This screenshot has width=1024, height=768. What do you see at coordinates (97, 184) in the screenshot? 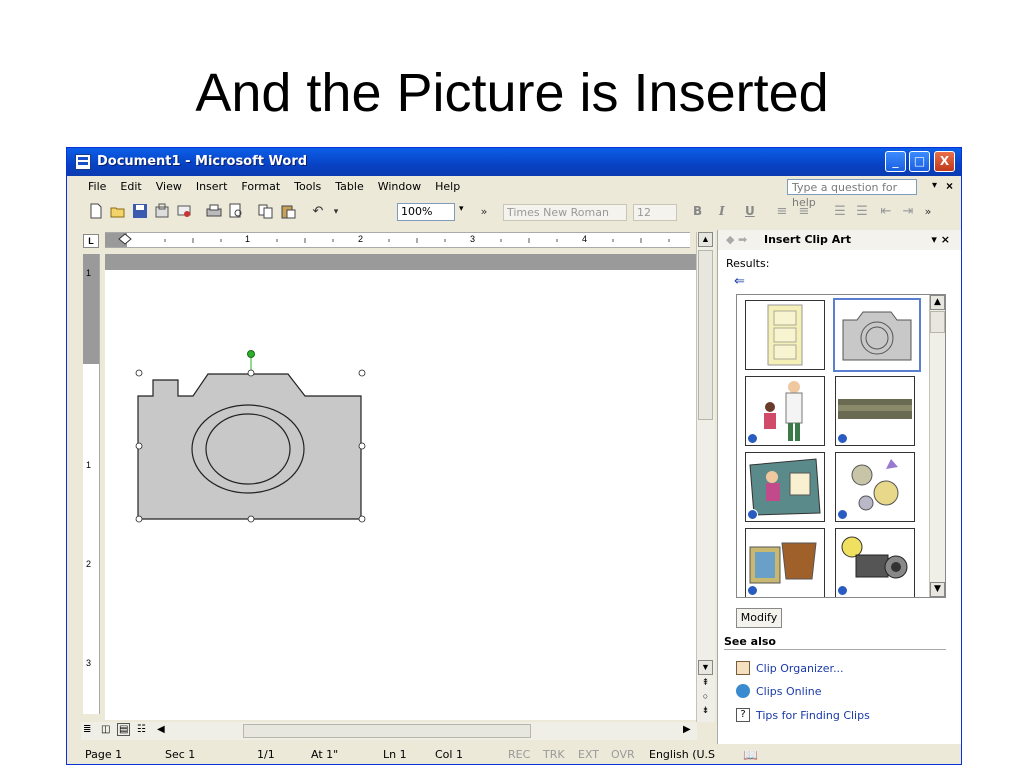
I see `menu-file: File` at bounding box center [97, 184].